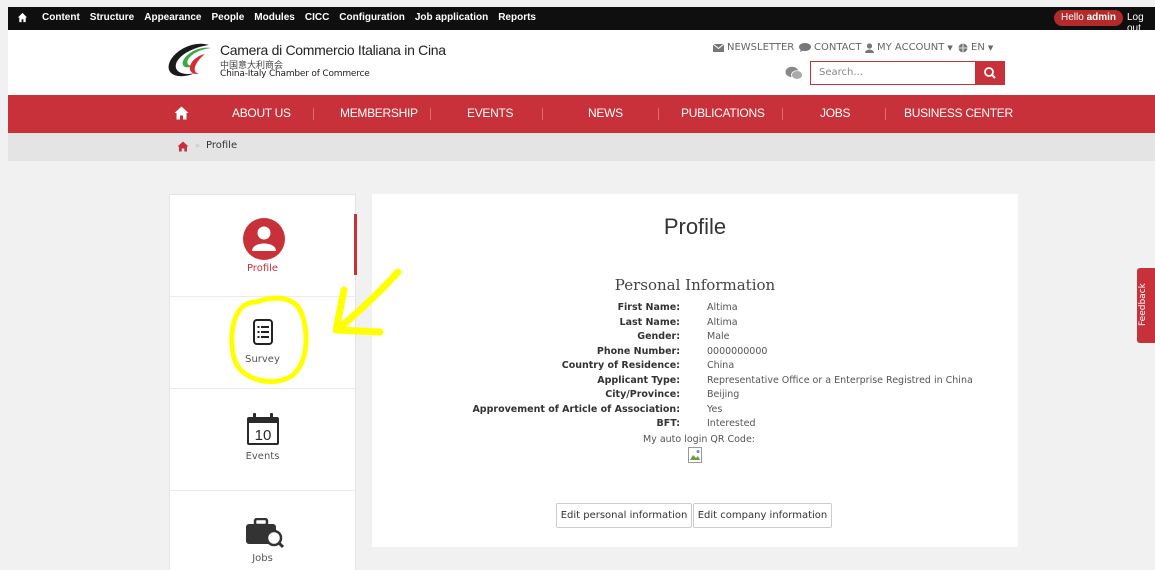 The width and height of the screenshot is (1155, 570). What do you see at coordinates (451, 17) in the screenshot?
I see `admin-menu-job-application: Job application` at bounding box center [451, 17].